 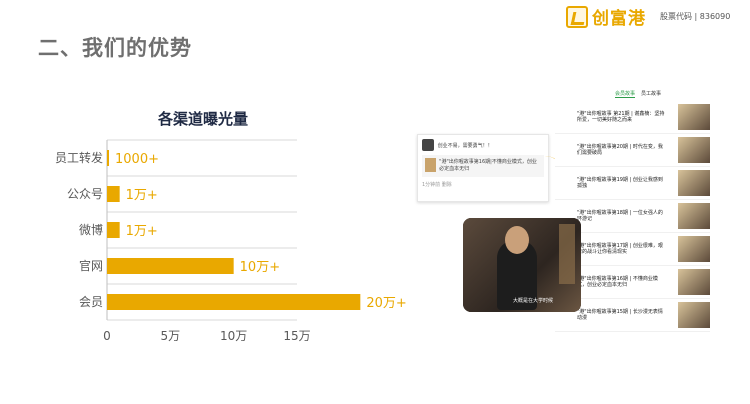 What do you see at coordinates (428, 145) in the screenshot?
I see `avatar` at bounding box center [428, 145].